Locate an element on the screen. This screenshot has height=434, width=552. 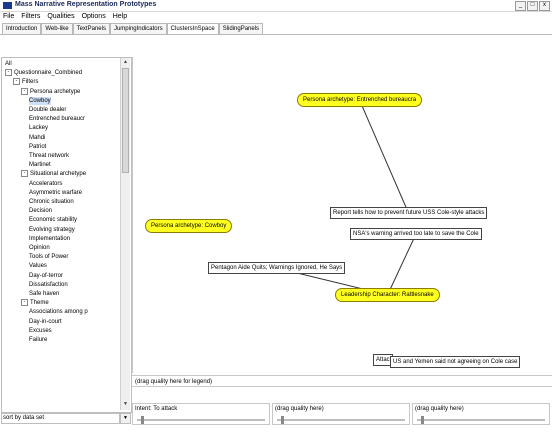
tree-item-label: Excuses is located at coordinates (40, 330).